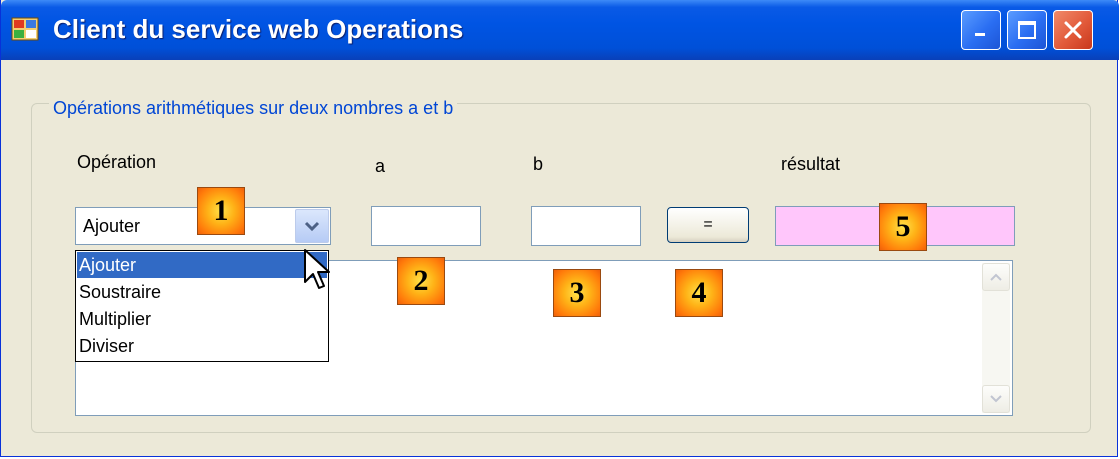  Describe the element at coordinates (421, 281) in the screenshot. I see `callout-2: 2` at that location.